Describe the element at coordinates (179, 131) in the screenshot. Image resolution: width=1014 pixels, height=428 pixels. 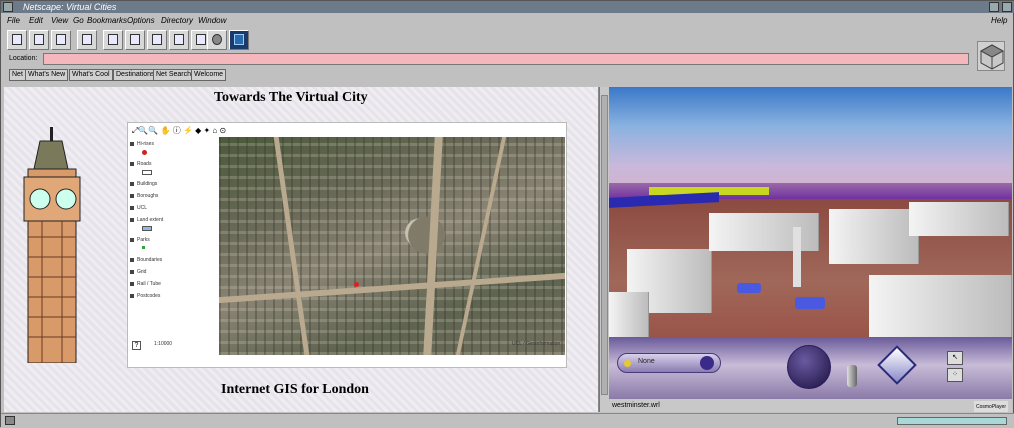
I see `gis-toolbar: ⤢🔍🔍 ✋ ⓘ ⚡ ◆ ✦ ⌂ ⊙` at that location.